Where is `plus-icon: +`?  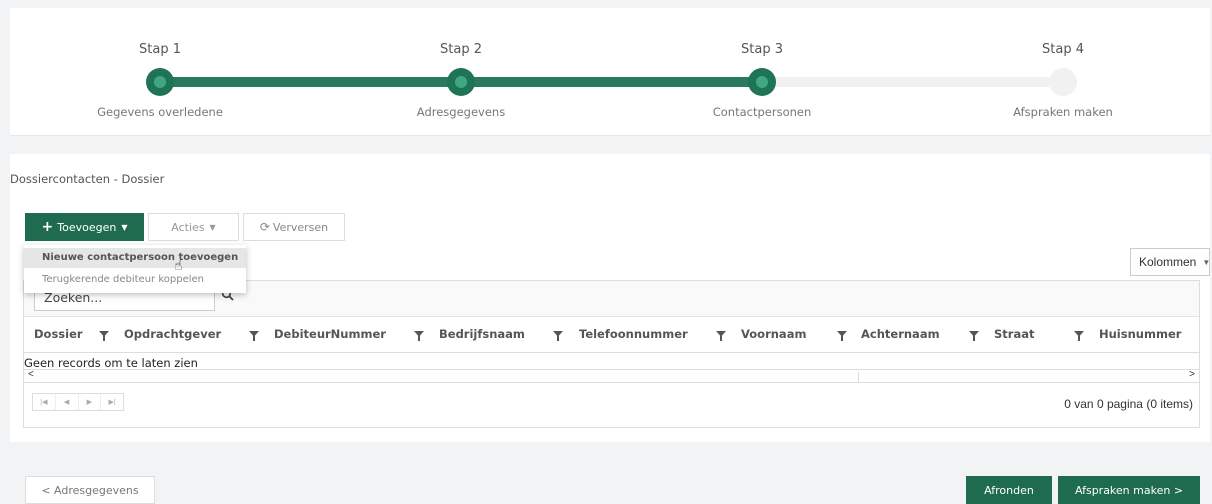
plus-icon: + is located at coordinates (47, 227).